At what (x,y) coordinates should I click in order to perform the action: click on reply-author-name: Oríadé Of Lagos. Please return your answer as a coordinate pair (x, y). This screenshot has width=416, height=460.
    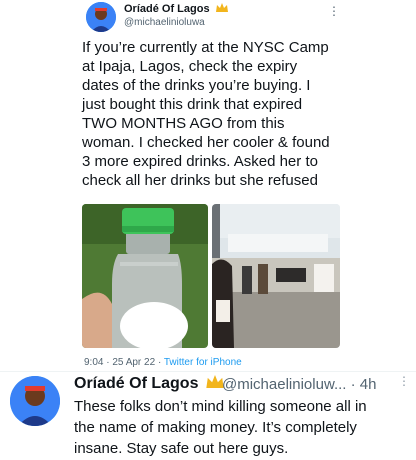
    Looking at the image, I should click on (149, 384).